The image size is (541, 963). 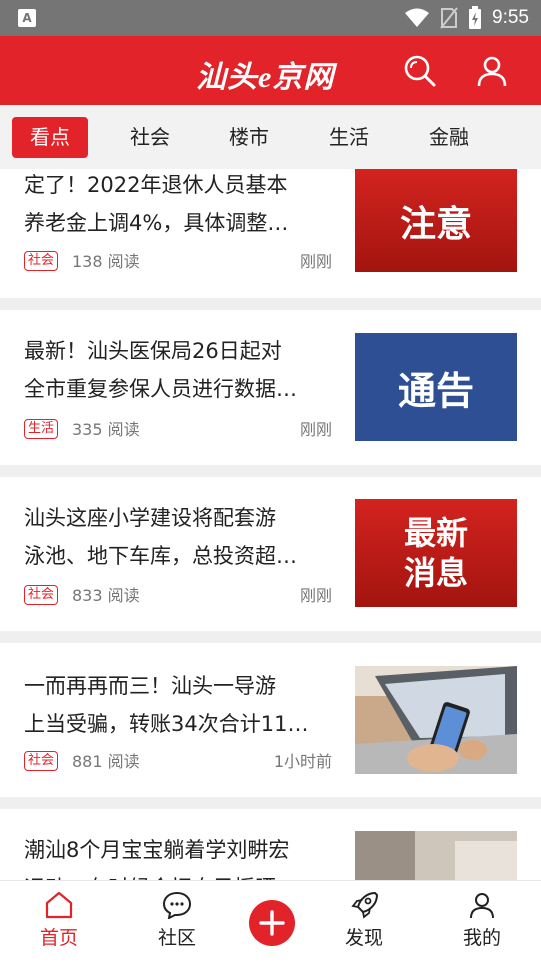 I want to click on tab-loushi: 楼市, so click(x=249, y=137).